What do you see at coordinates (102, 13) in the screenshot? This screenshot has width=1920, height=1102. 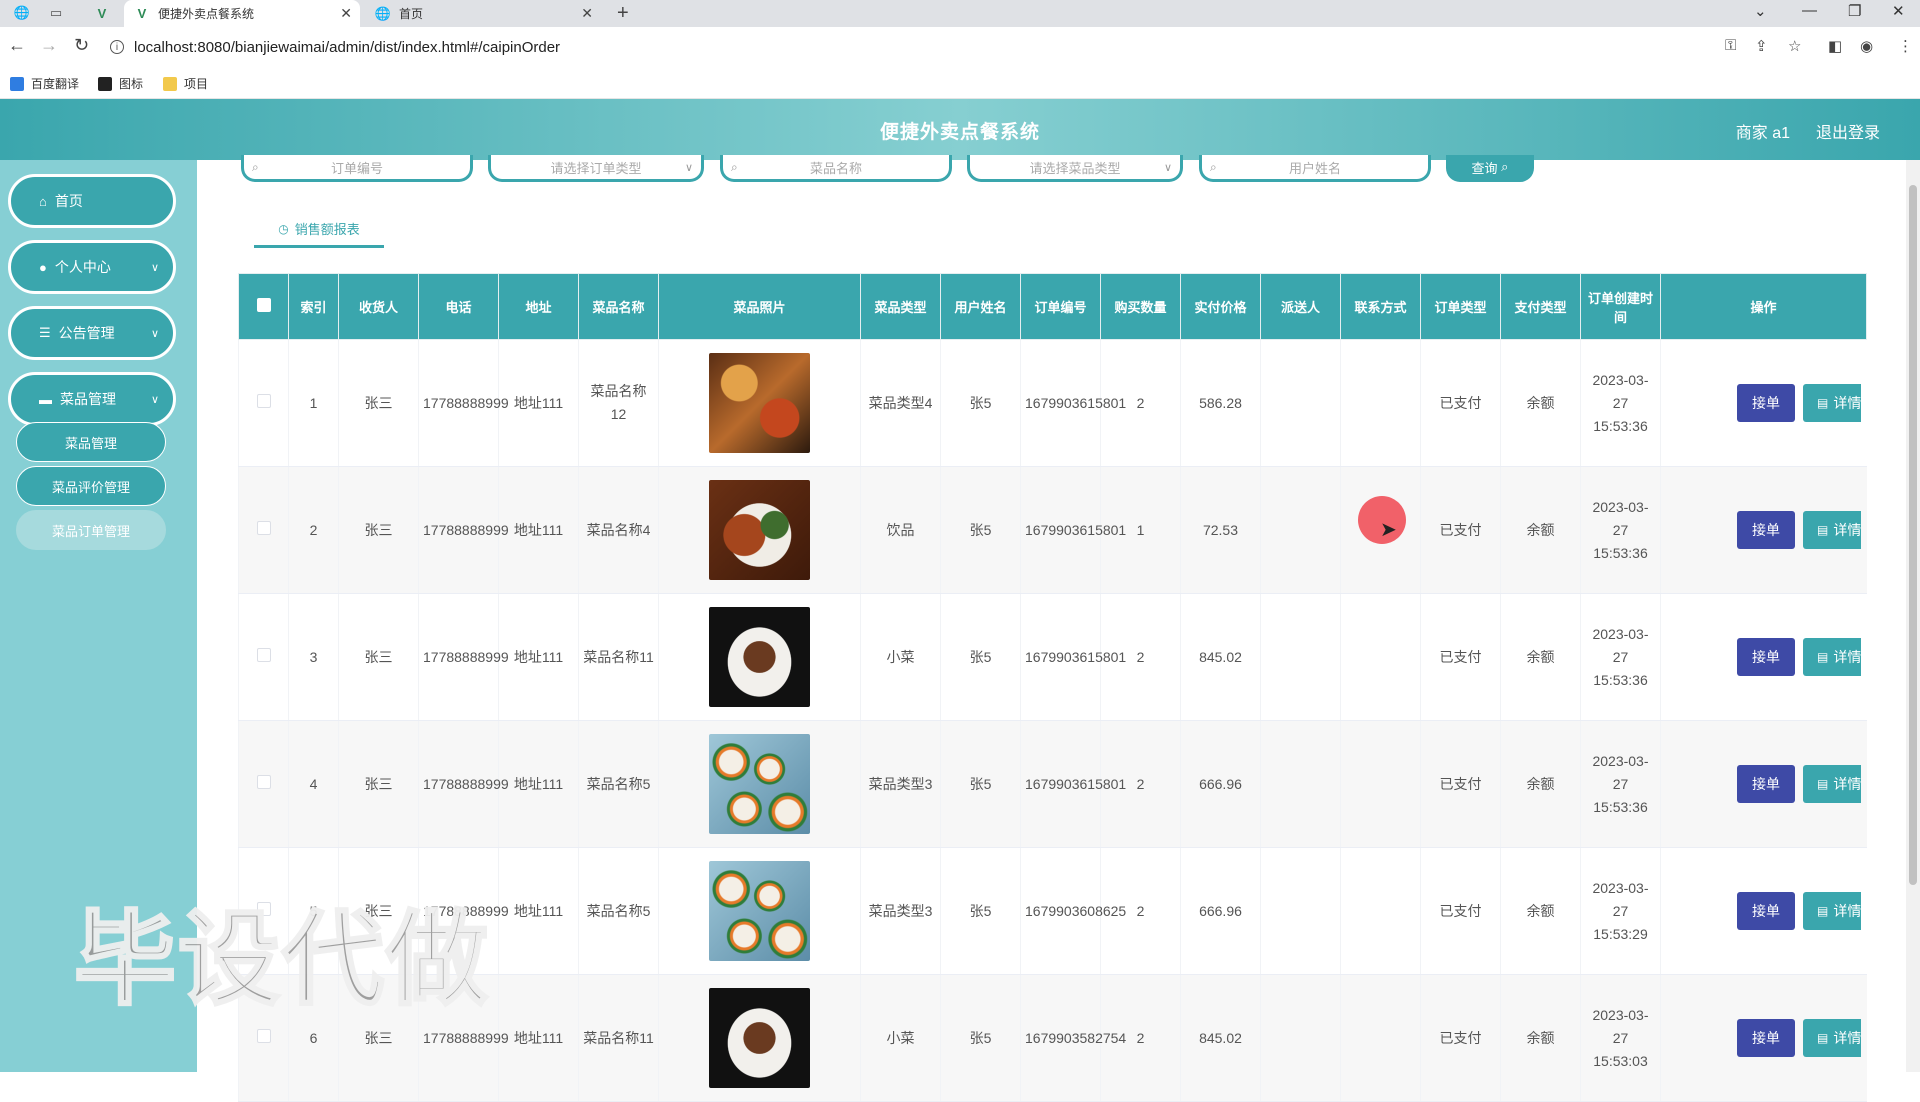 I see `vue-icon: V` at bounding box center [102, 13].